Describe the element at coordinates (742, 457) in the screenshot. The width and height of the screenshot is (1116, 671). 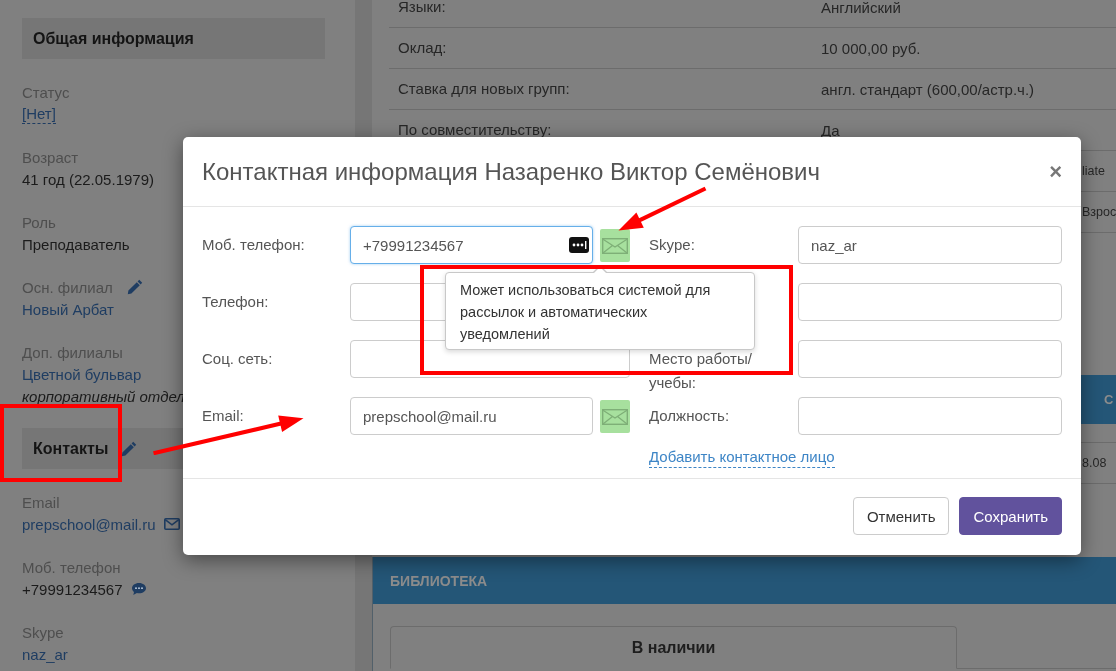
I see `add-contact-link: Добавить контактное лицо` at that location.